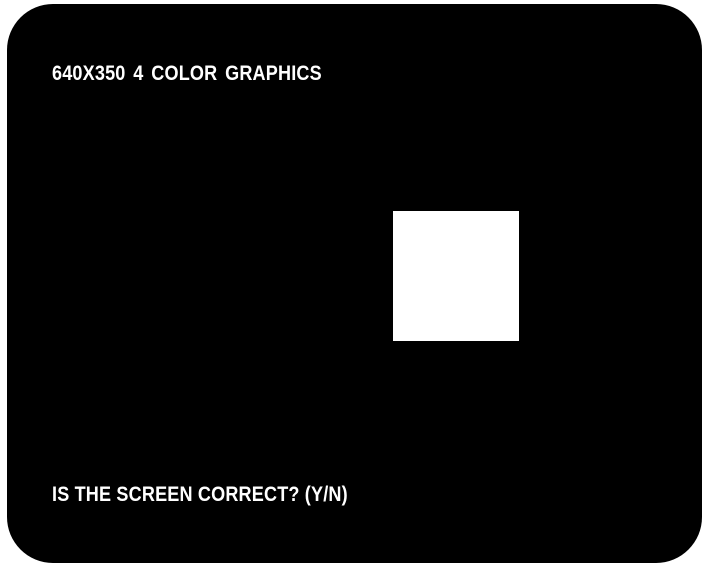 This screenshot has height=565, width=702. I want to click on confirmation-prompt: IS THE SCREEN CORRECT? (Y/N), so click(200, 495).